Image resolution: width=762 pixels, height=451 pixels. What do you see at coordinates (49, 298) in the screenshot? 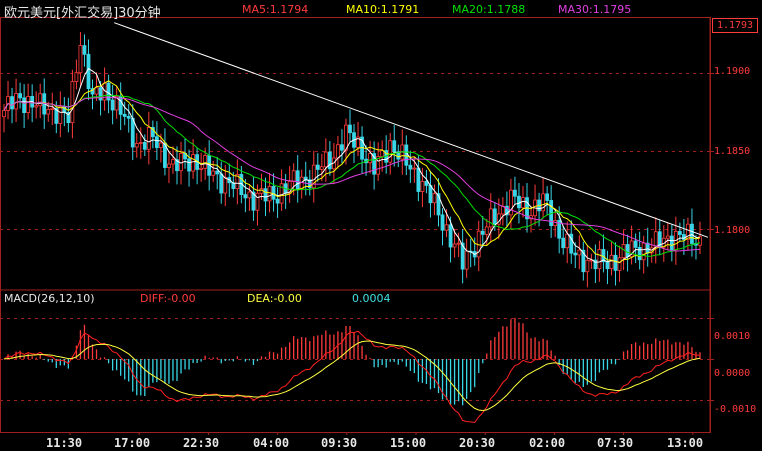
I see `macd-label: MACD(26,12,10)` at bounding box center [49, 298].